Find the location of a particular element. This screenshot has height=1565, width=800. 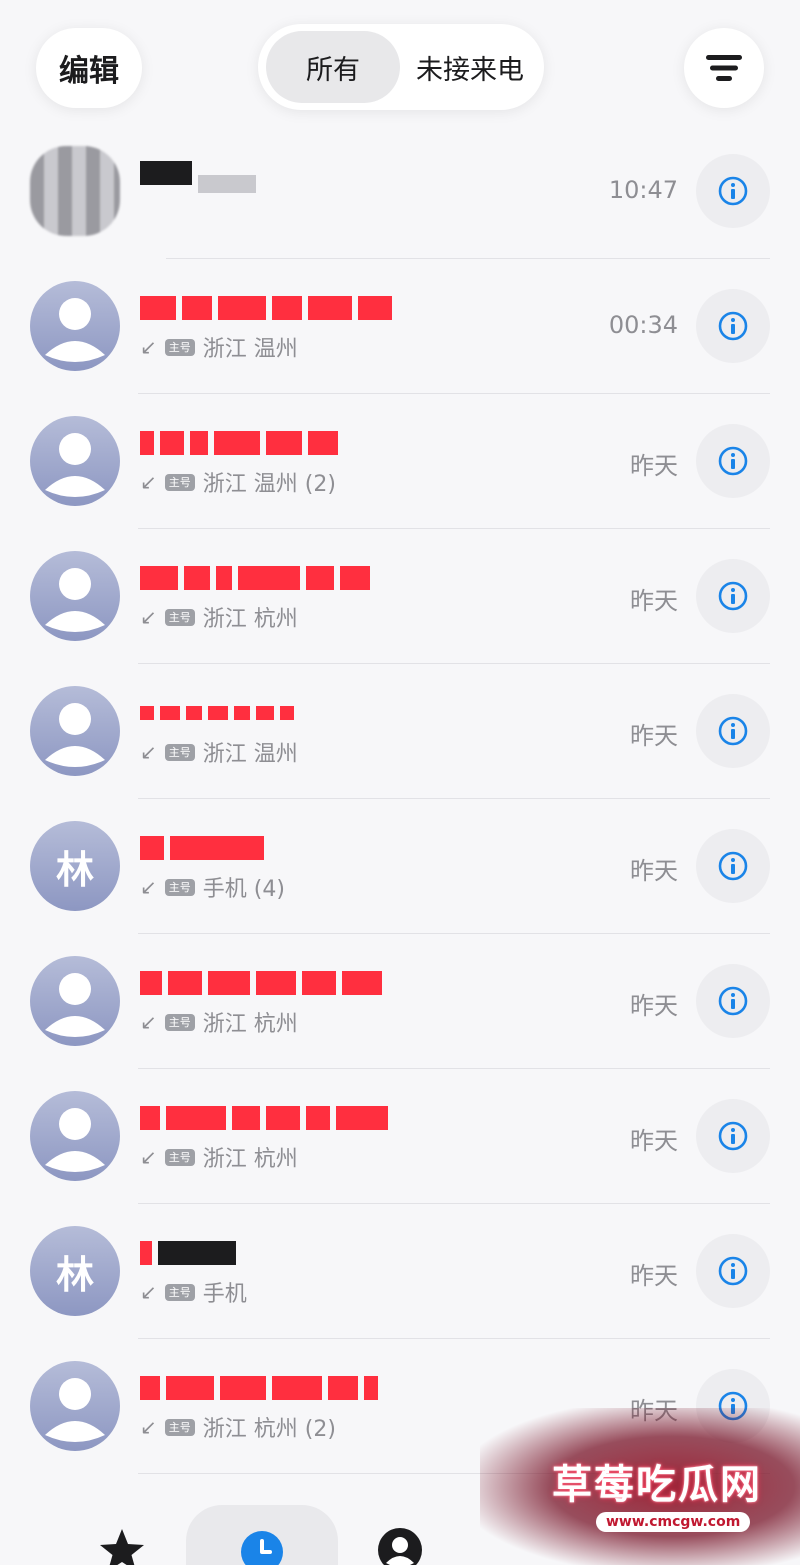

call-row: 林 ↙ 主号 手机 昨天 is located at coordinates (400, 1271).